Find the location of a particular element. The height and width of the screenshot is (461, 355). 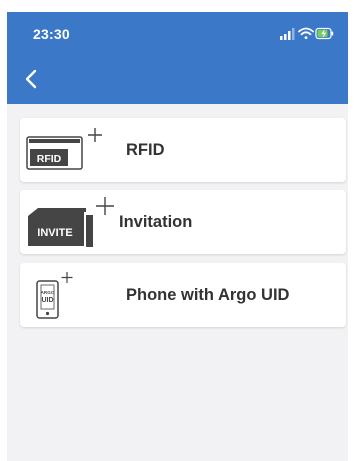

wifi-icon is located at coordinates (306, 33).